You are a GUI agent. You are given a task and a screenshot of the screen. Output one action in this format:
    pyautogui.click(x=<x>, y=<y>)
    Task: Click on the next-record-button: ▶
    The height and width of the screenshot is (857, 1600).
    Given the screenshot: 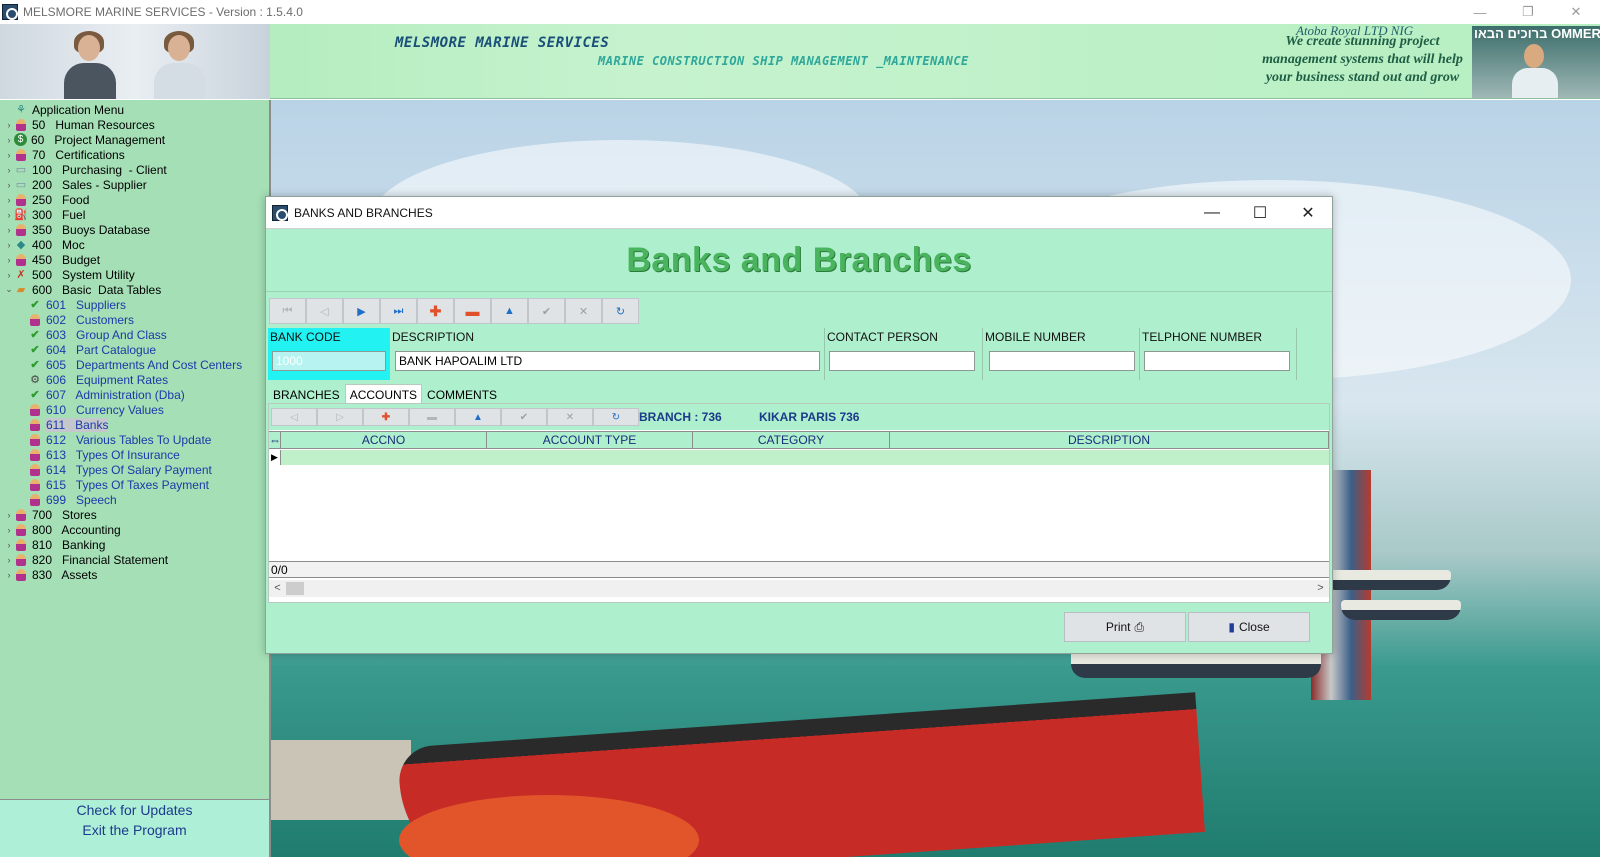 What is the action you would take?
    pyautogui.click(x=361, y=311)
    